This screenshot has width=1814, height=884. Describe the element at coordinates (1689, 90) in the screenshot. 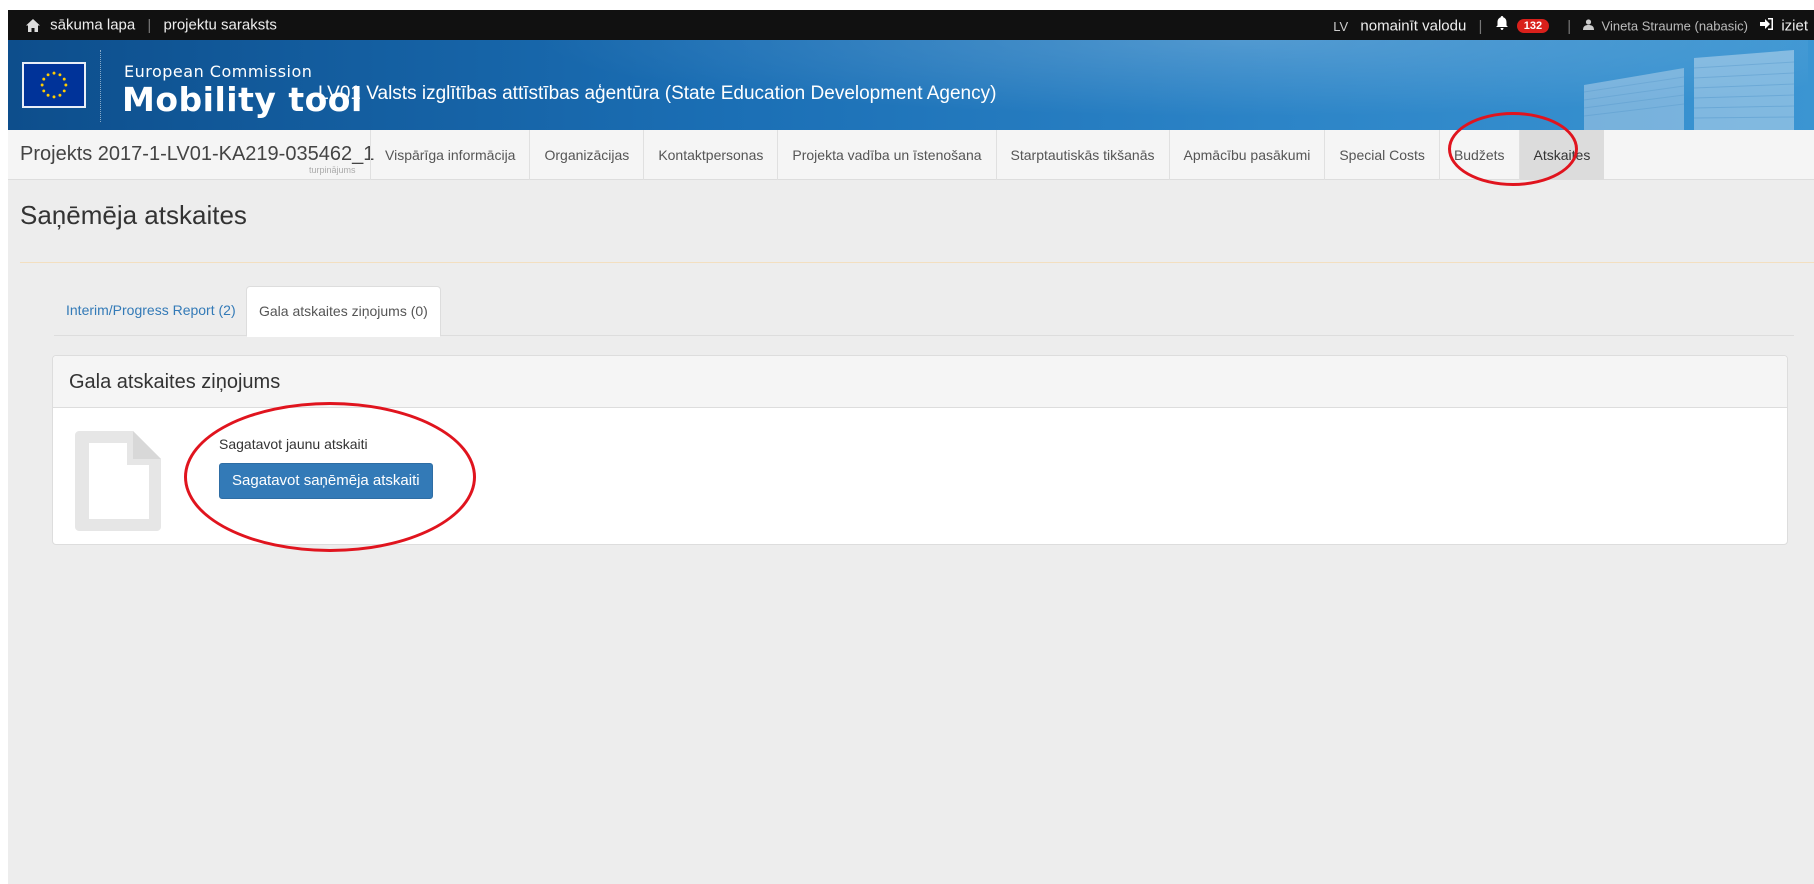

I see `building-graphic` at that location.